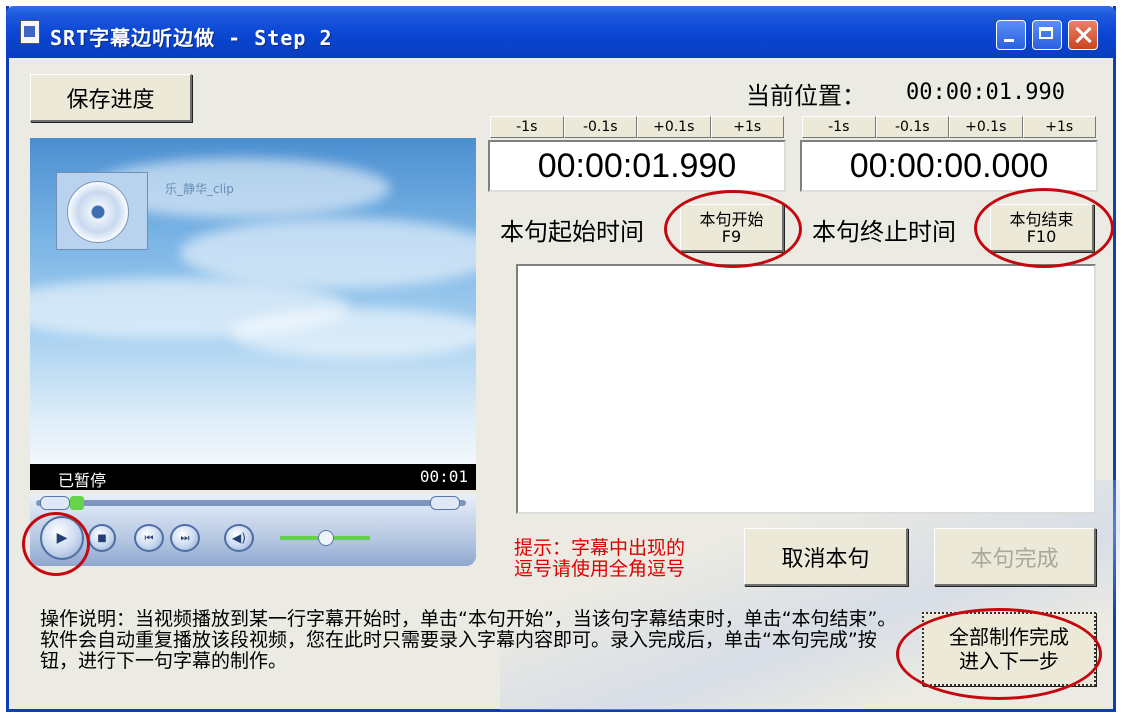 This screenshot has height=718, width=1125. Describe the element at coordinates (806, 96) in the screenshot. I see `position-label: 当前位置：` at that location.